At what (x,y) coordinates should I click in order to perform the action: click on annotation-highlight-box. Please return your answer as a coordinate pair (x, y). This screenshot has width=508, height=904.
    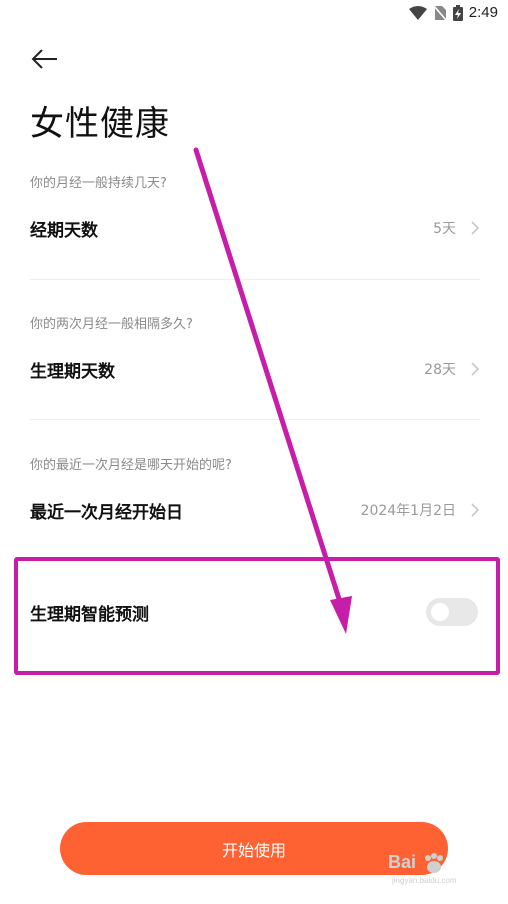
    Looking at the image, I should click on (257, 616).